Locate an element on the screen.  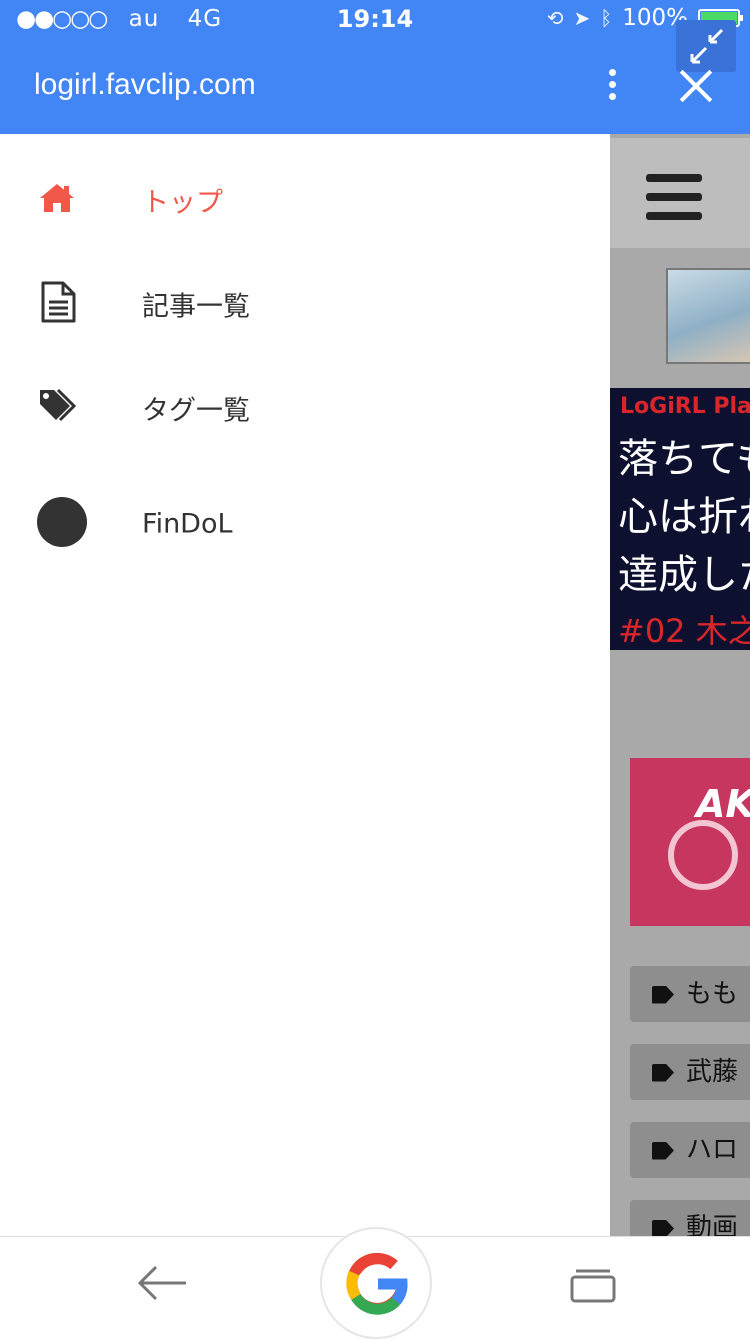
rotation-lock-icon: ⟲ is located at coordinates (555, 18).